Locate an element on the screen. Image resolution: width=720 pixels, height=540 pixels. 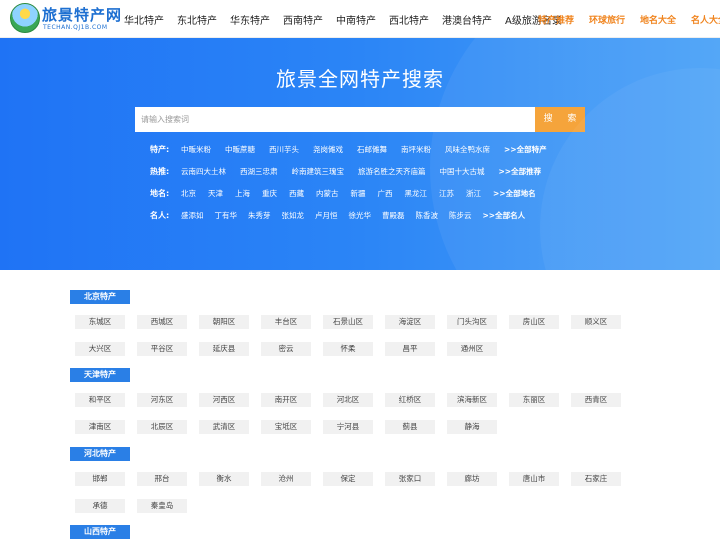
site-logo: 旅景特产网 TECHAN.QJ1B.COM is located at coordinates (65, 19).